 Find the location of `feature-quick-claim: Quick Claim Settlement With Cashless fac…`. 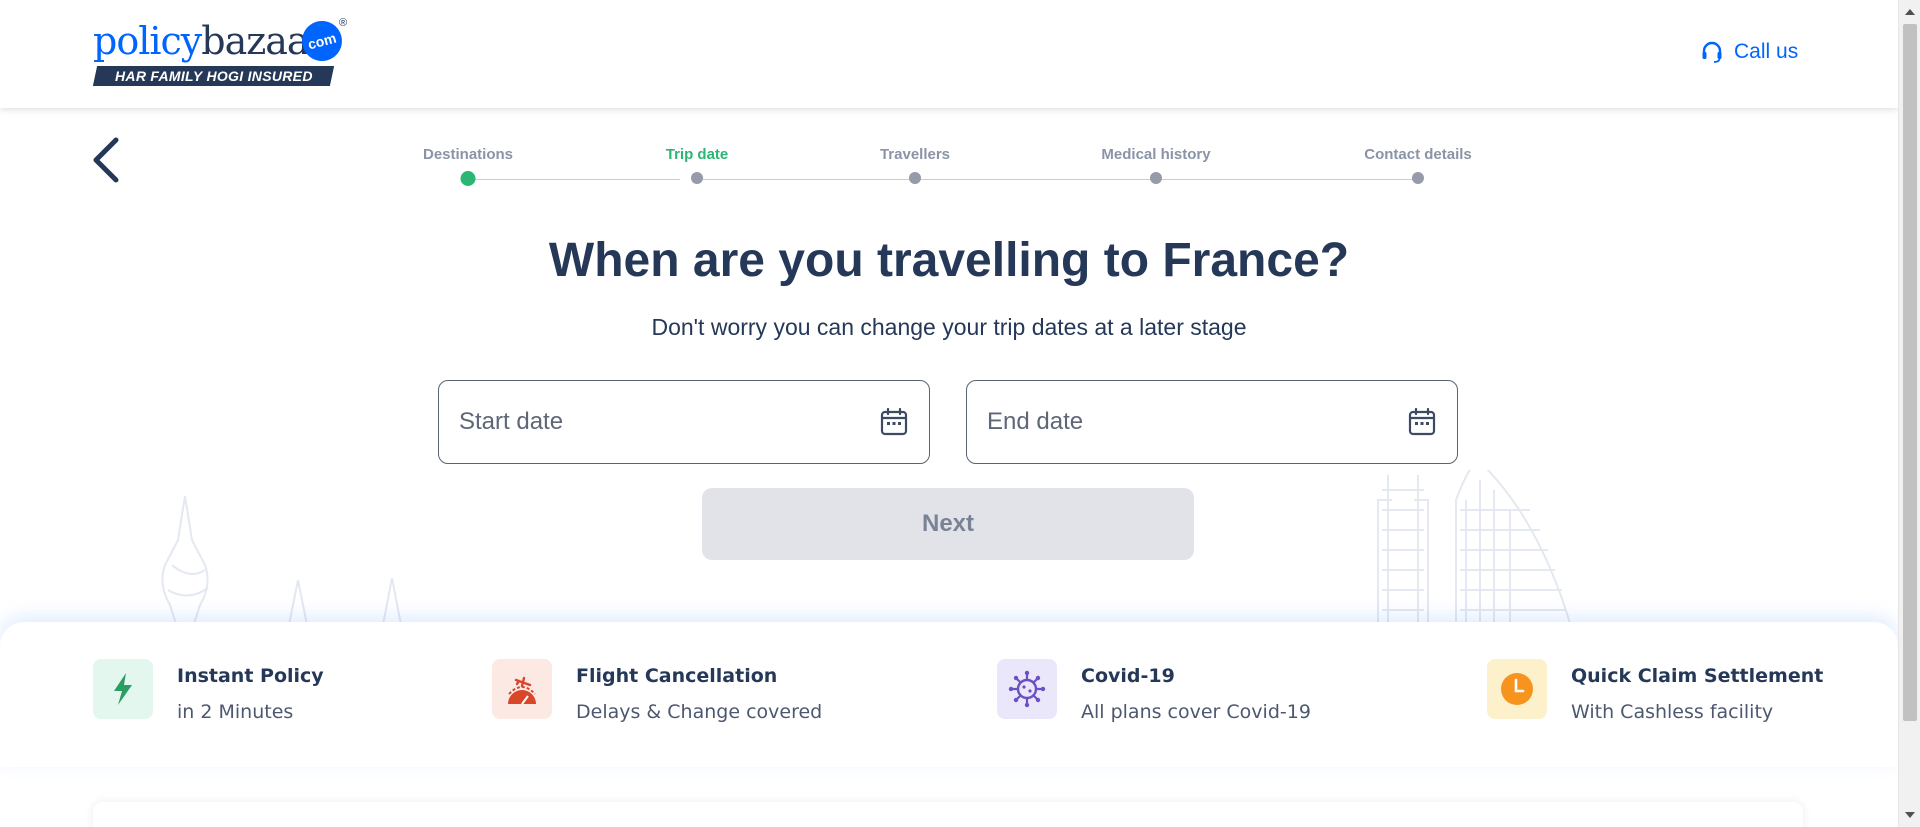

feature-quick-claim: Quick Claim Settlement With Cashless fac… is located at coordinates (1655, 691).